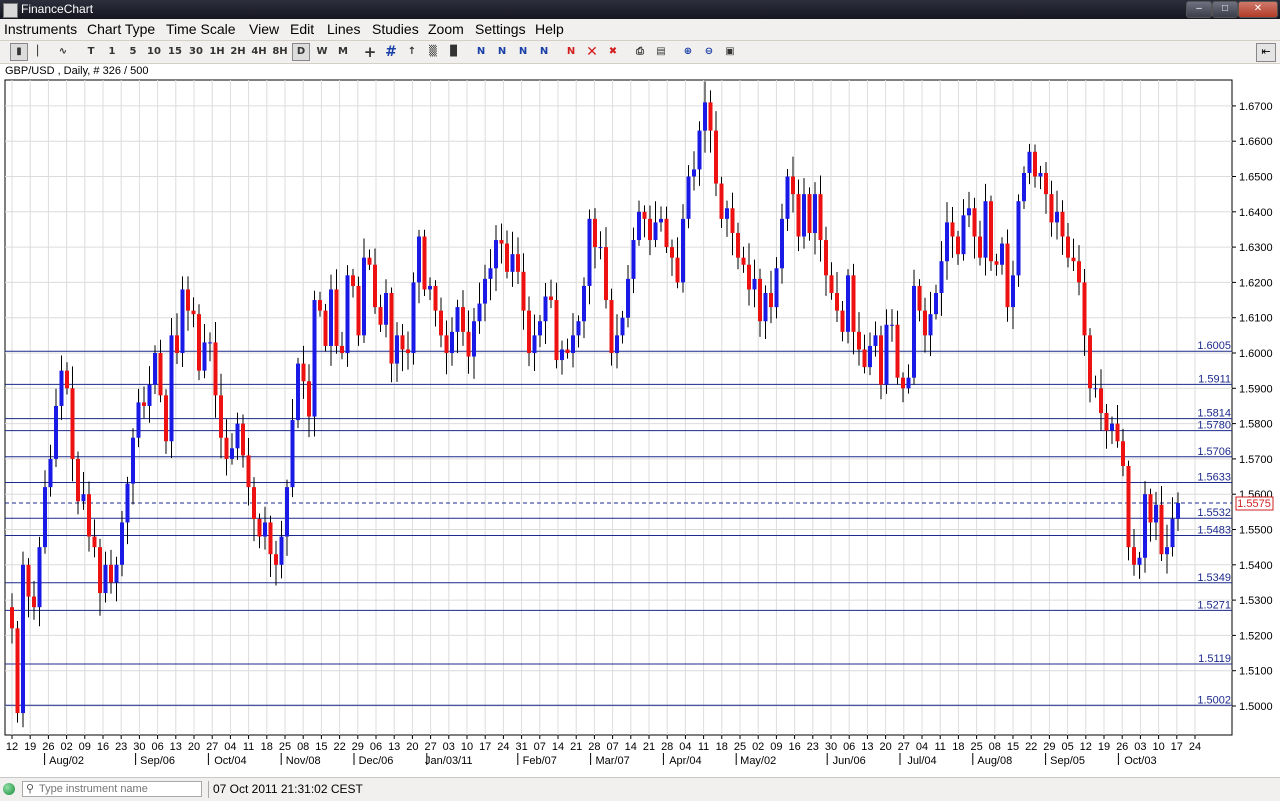 Image resolution: width=1280 pixels, height=801 pixels. Describe the element at coordinates (1256, 319) in the screenshot. I see `y-tick-label: 1.6100` at that location.